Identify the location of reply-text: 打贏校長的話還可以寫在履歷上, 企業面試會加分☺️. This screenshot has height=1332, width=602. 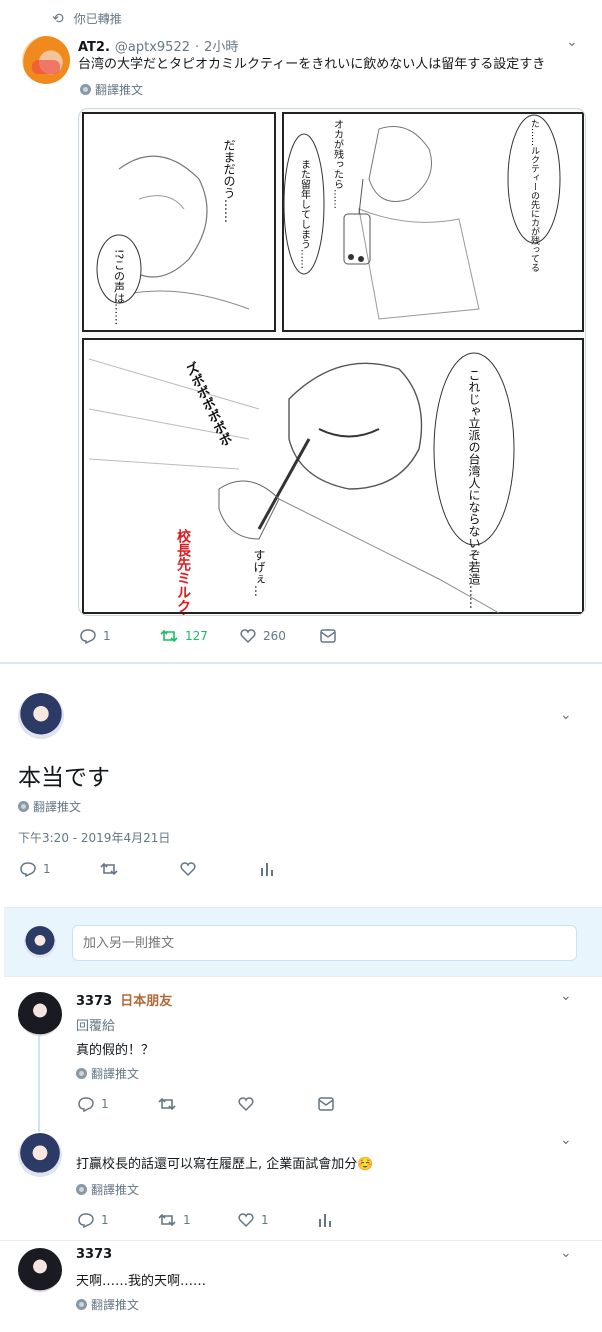
(225, 1164).